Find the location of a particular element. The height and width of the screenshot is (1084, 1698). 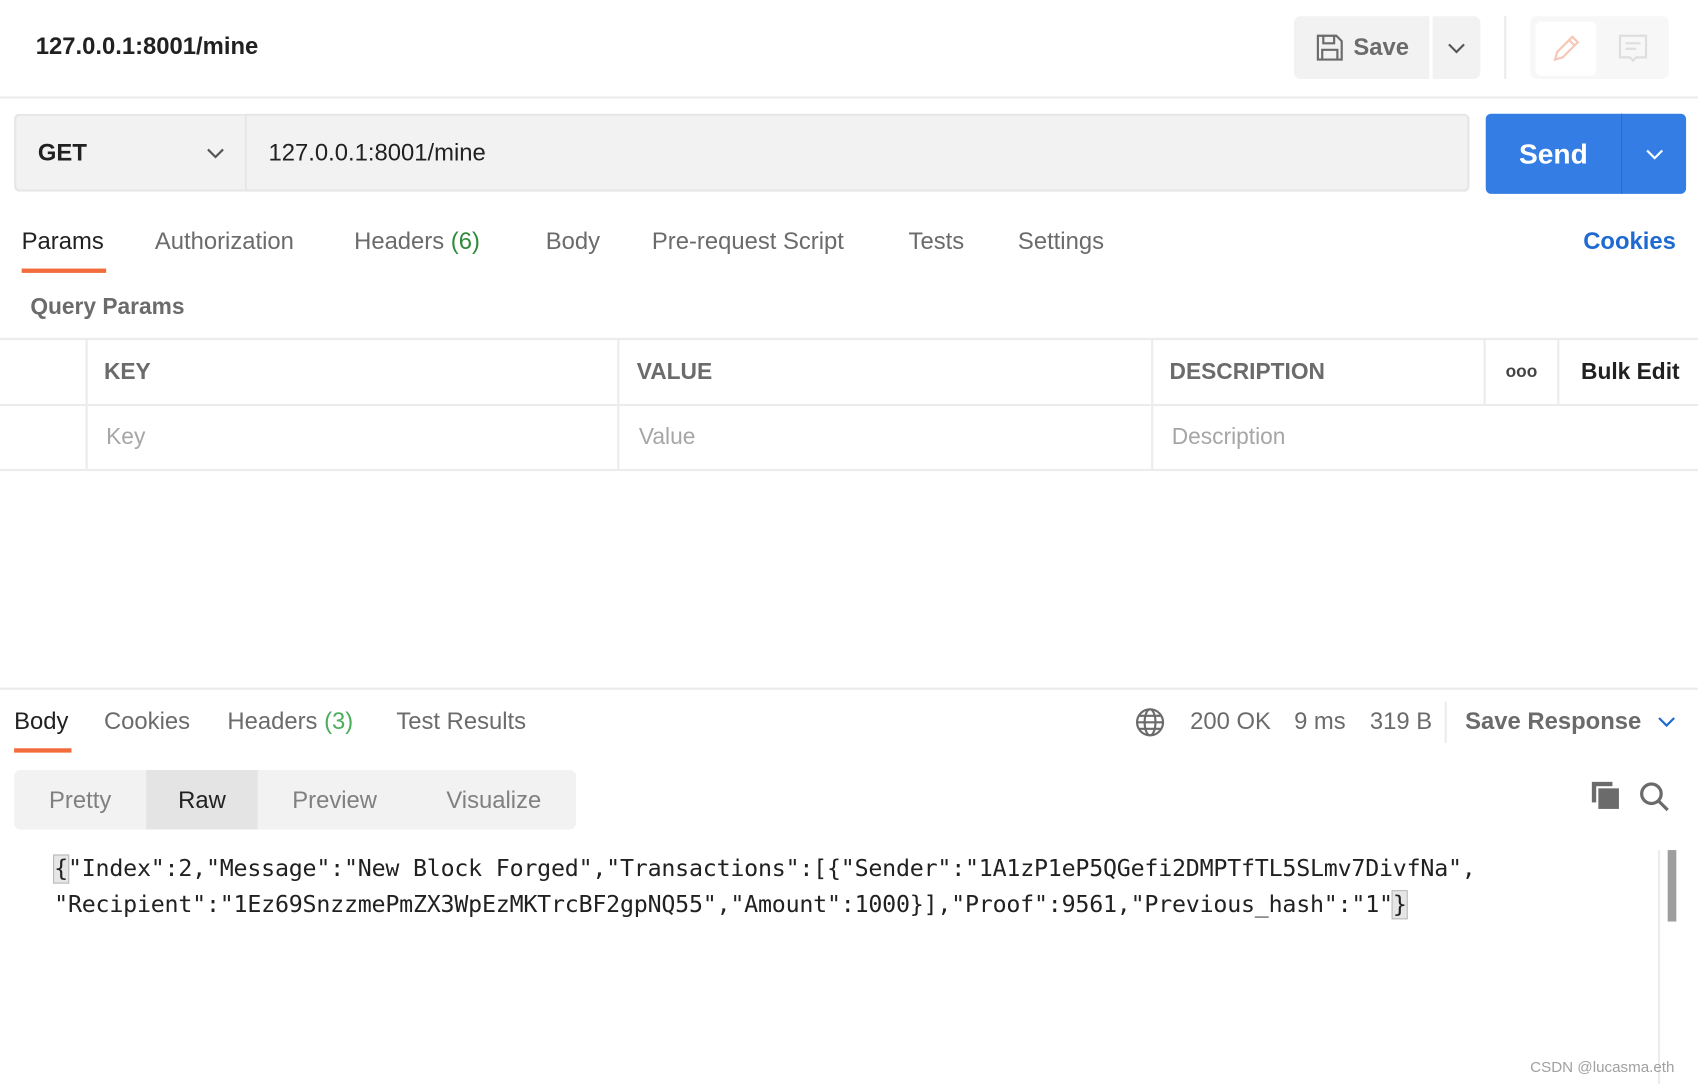

method-value: GET is located at coordinates (62, 152).